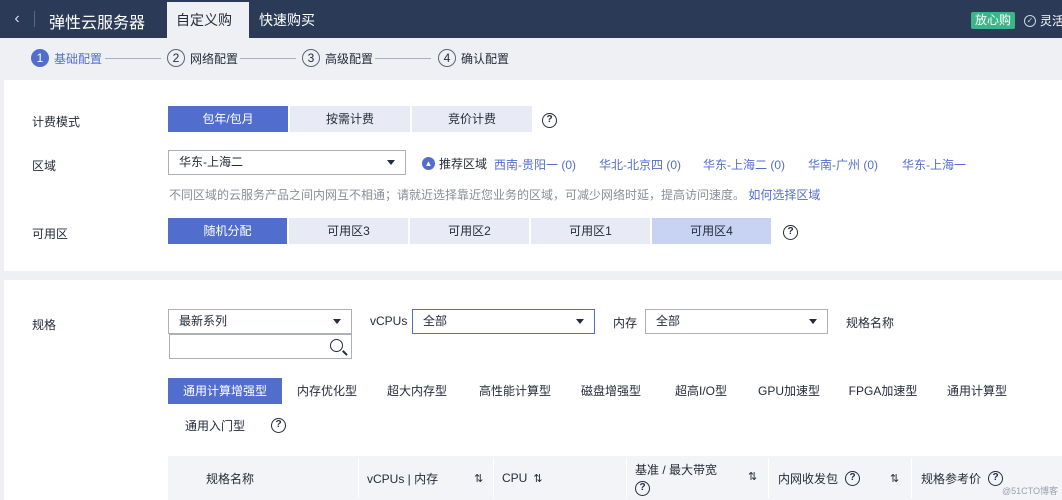 This screenshot has width=1062, height=500. What do you see at coordinates (208, 20) in the screenshot?
I see `tab-custom-purchase: 自定义购买` at bounding box center [208, 20].